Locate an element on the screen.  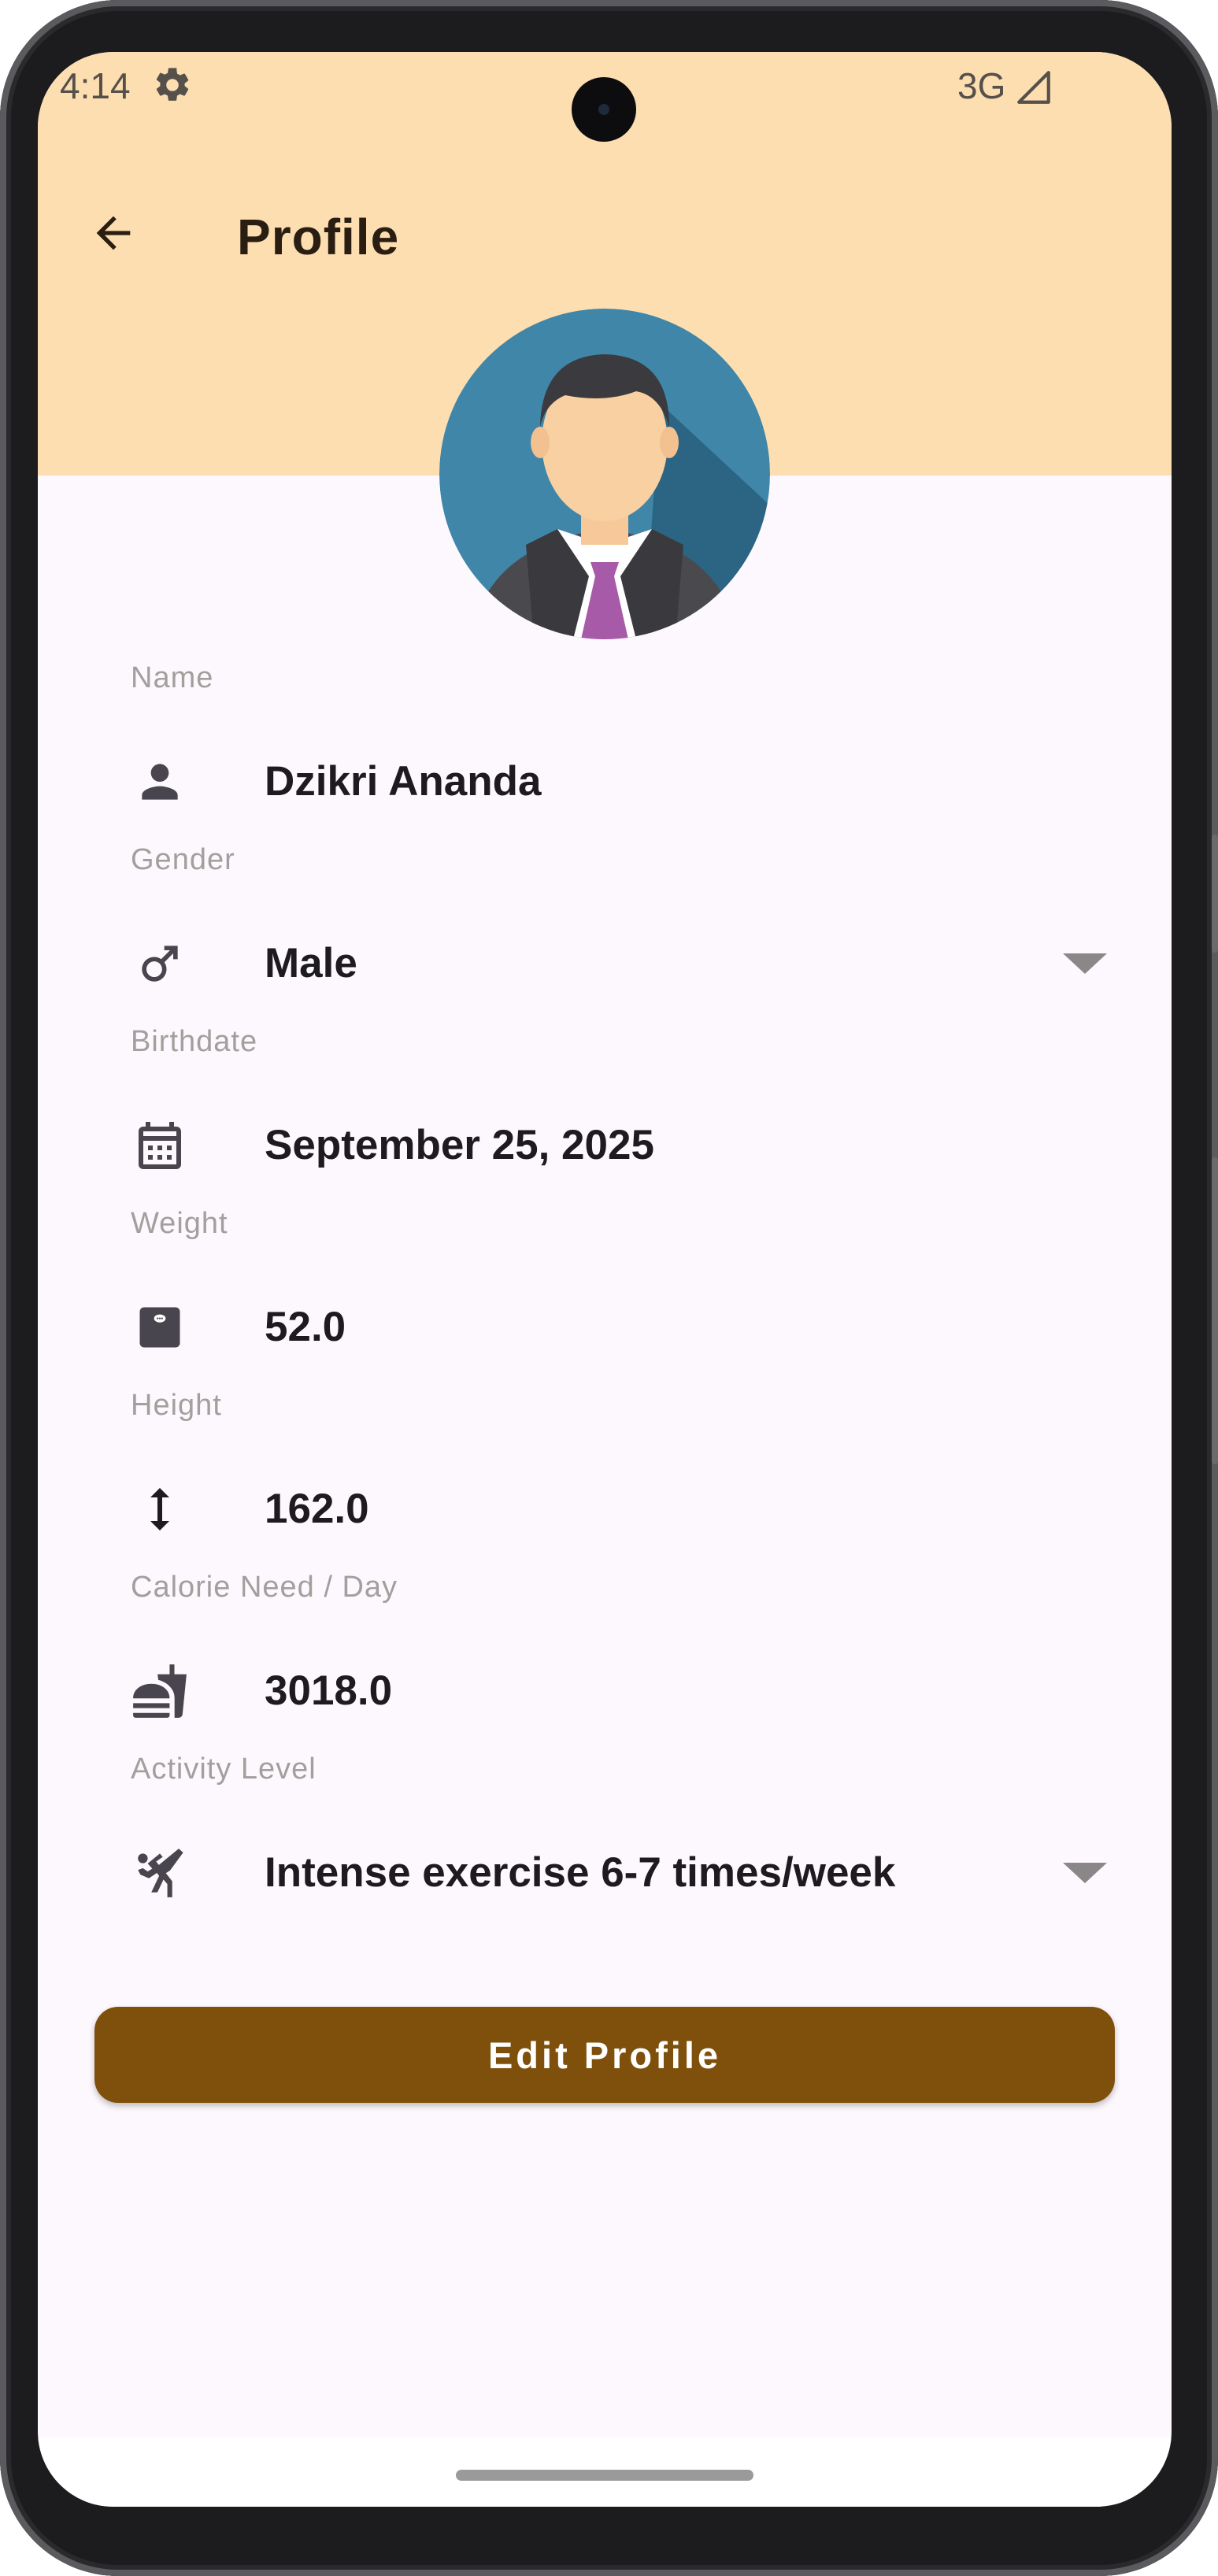
weight-label: Weight is located at coordinates (179, 1223).